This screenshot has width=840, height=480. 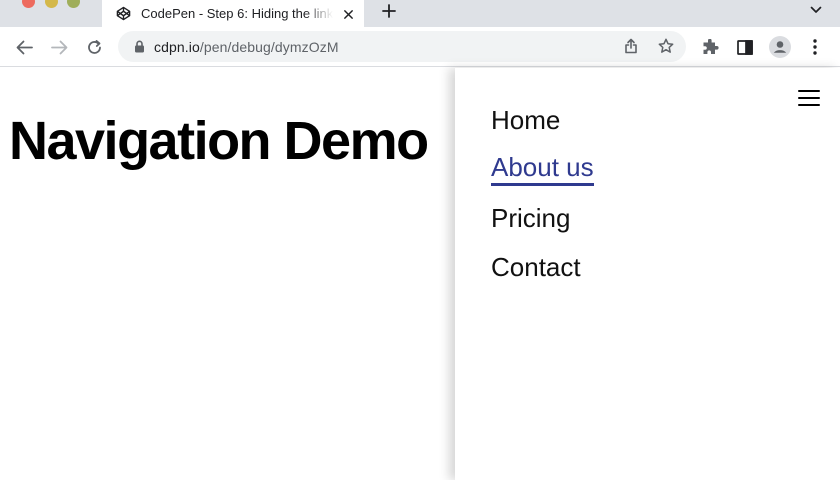 I want to click on new-tab-button, so click(x=389, y=11).